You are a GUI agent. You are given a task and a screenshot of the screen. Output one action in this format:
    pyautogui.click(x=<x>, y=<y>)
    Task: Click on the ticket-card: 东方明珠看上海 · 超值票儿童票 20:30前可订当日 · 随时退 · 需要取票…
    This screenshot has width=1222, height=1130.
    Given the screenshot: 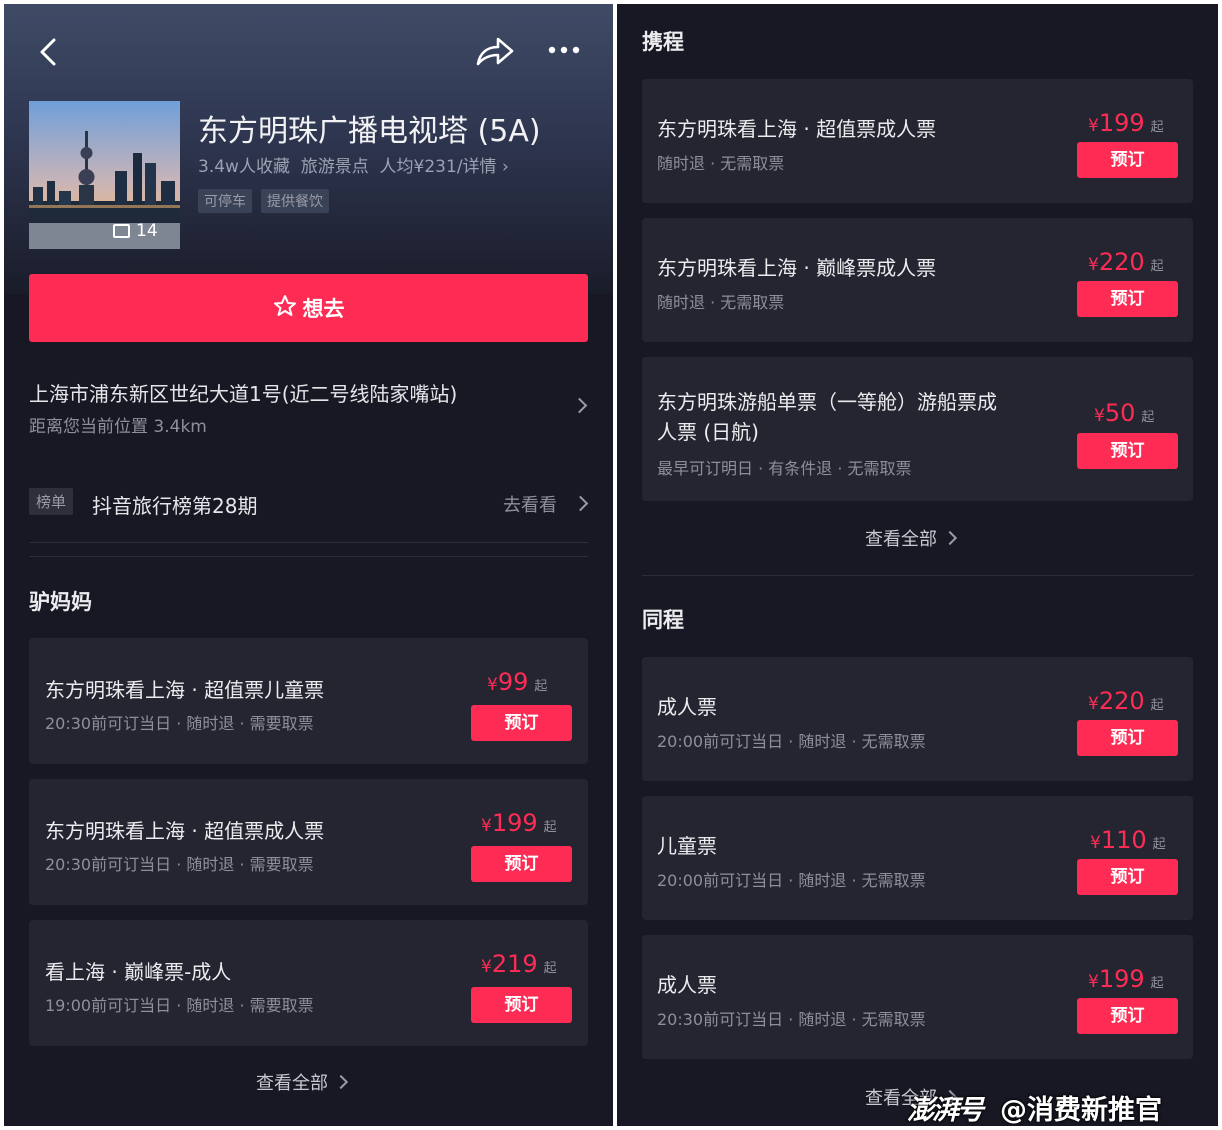 What is the action you would take?
    pyautogui.click(x=308, y=701)
    